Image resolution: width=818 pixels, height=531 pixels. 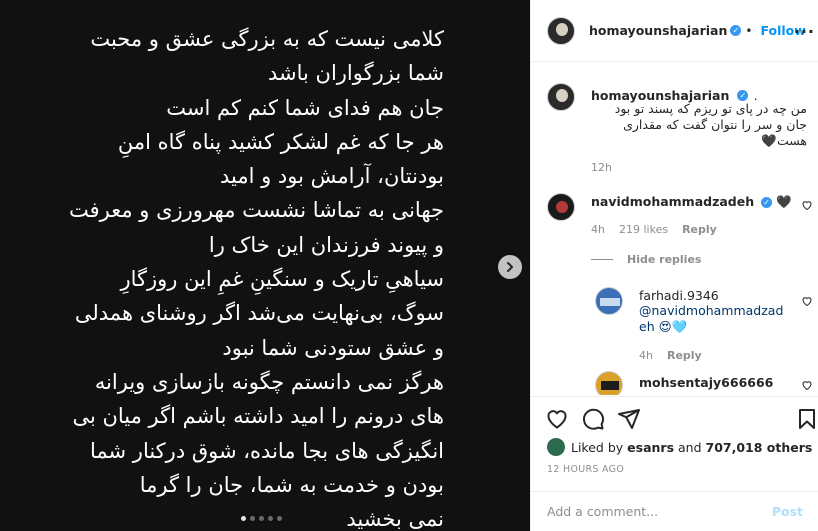 I want to click on liker-username: esanrs, so click(x=650, y=447).